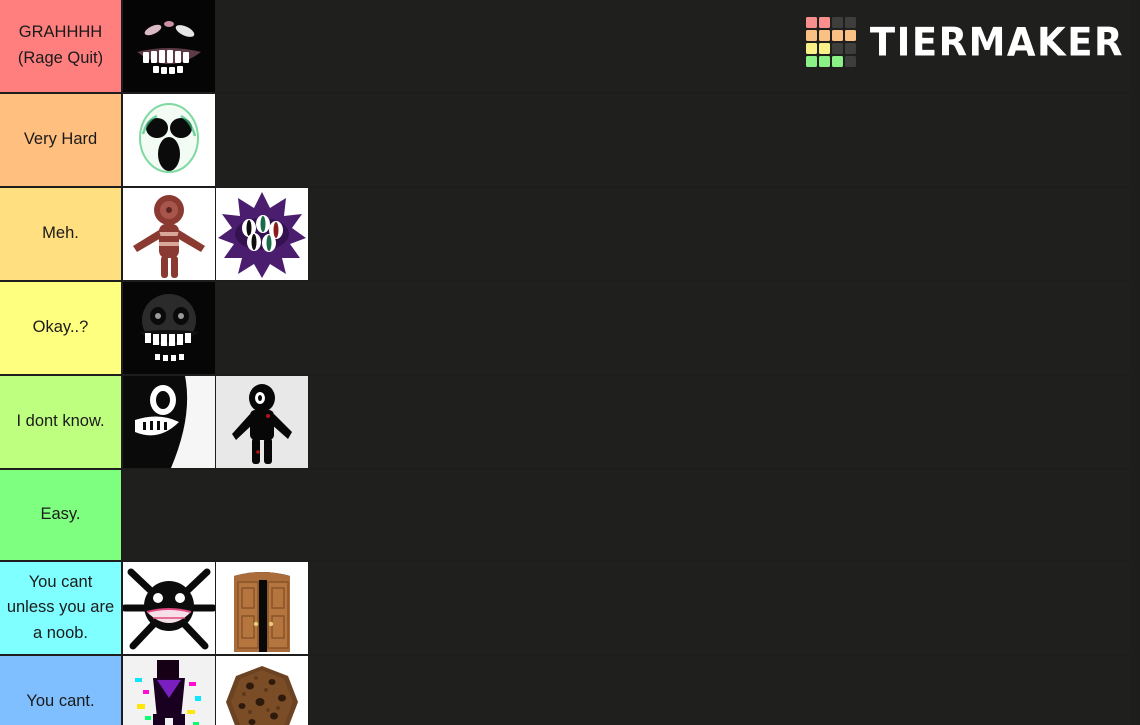 This screenshot has height=725, width=1140. Describe the element at coordinates (169, 140) in the screenshot. I see `tier-item-white-green-skull` at that location.